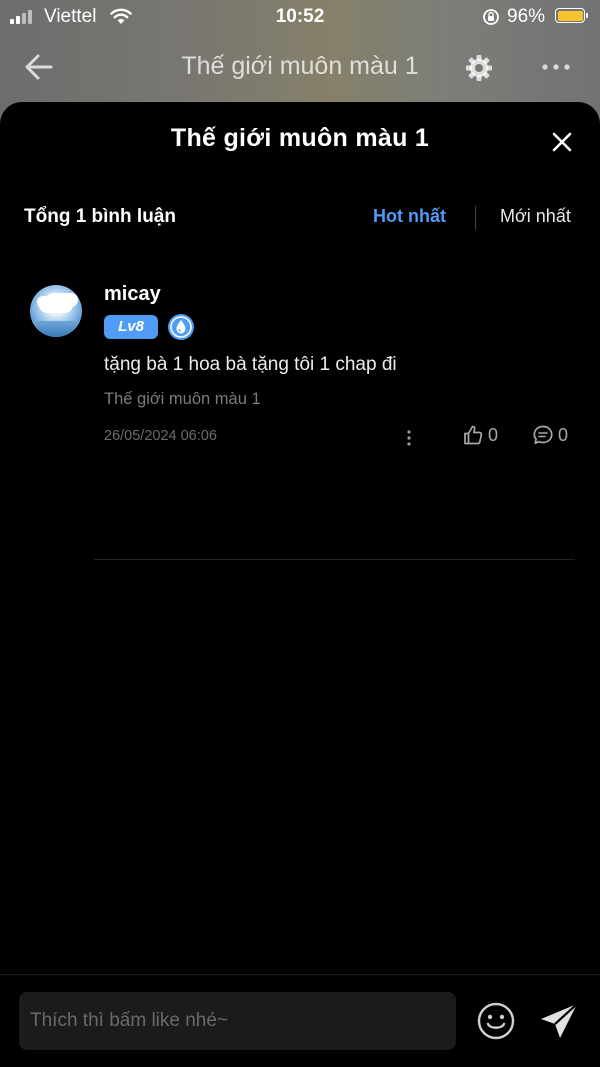  What do you see at coordinates (334, 559) in the screenshot?
I see `comment-divider` at bounding box center [334, 559].